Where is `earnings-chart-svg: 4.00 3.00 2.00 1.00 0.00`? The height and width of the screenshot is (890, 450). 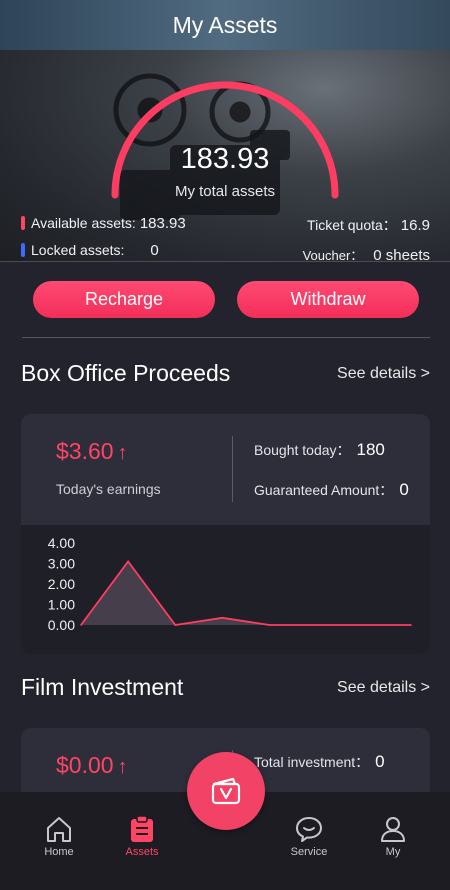 earnings-chart-svg: 4.00 3.00 2.00 1.00 0.00 is located at coordinates (230, 584).